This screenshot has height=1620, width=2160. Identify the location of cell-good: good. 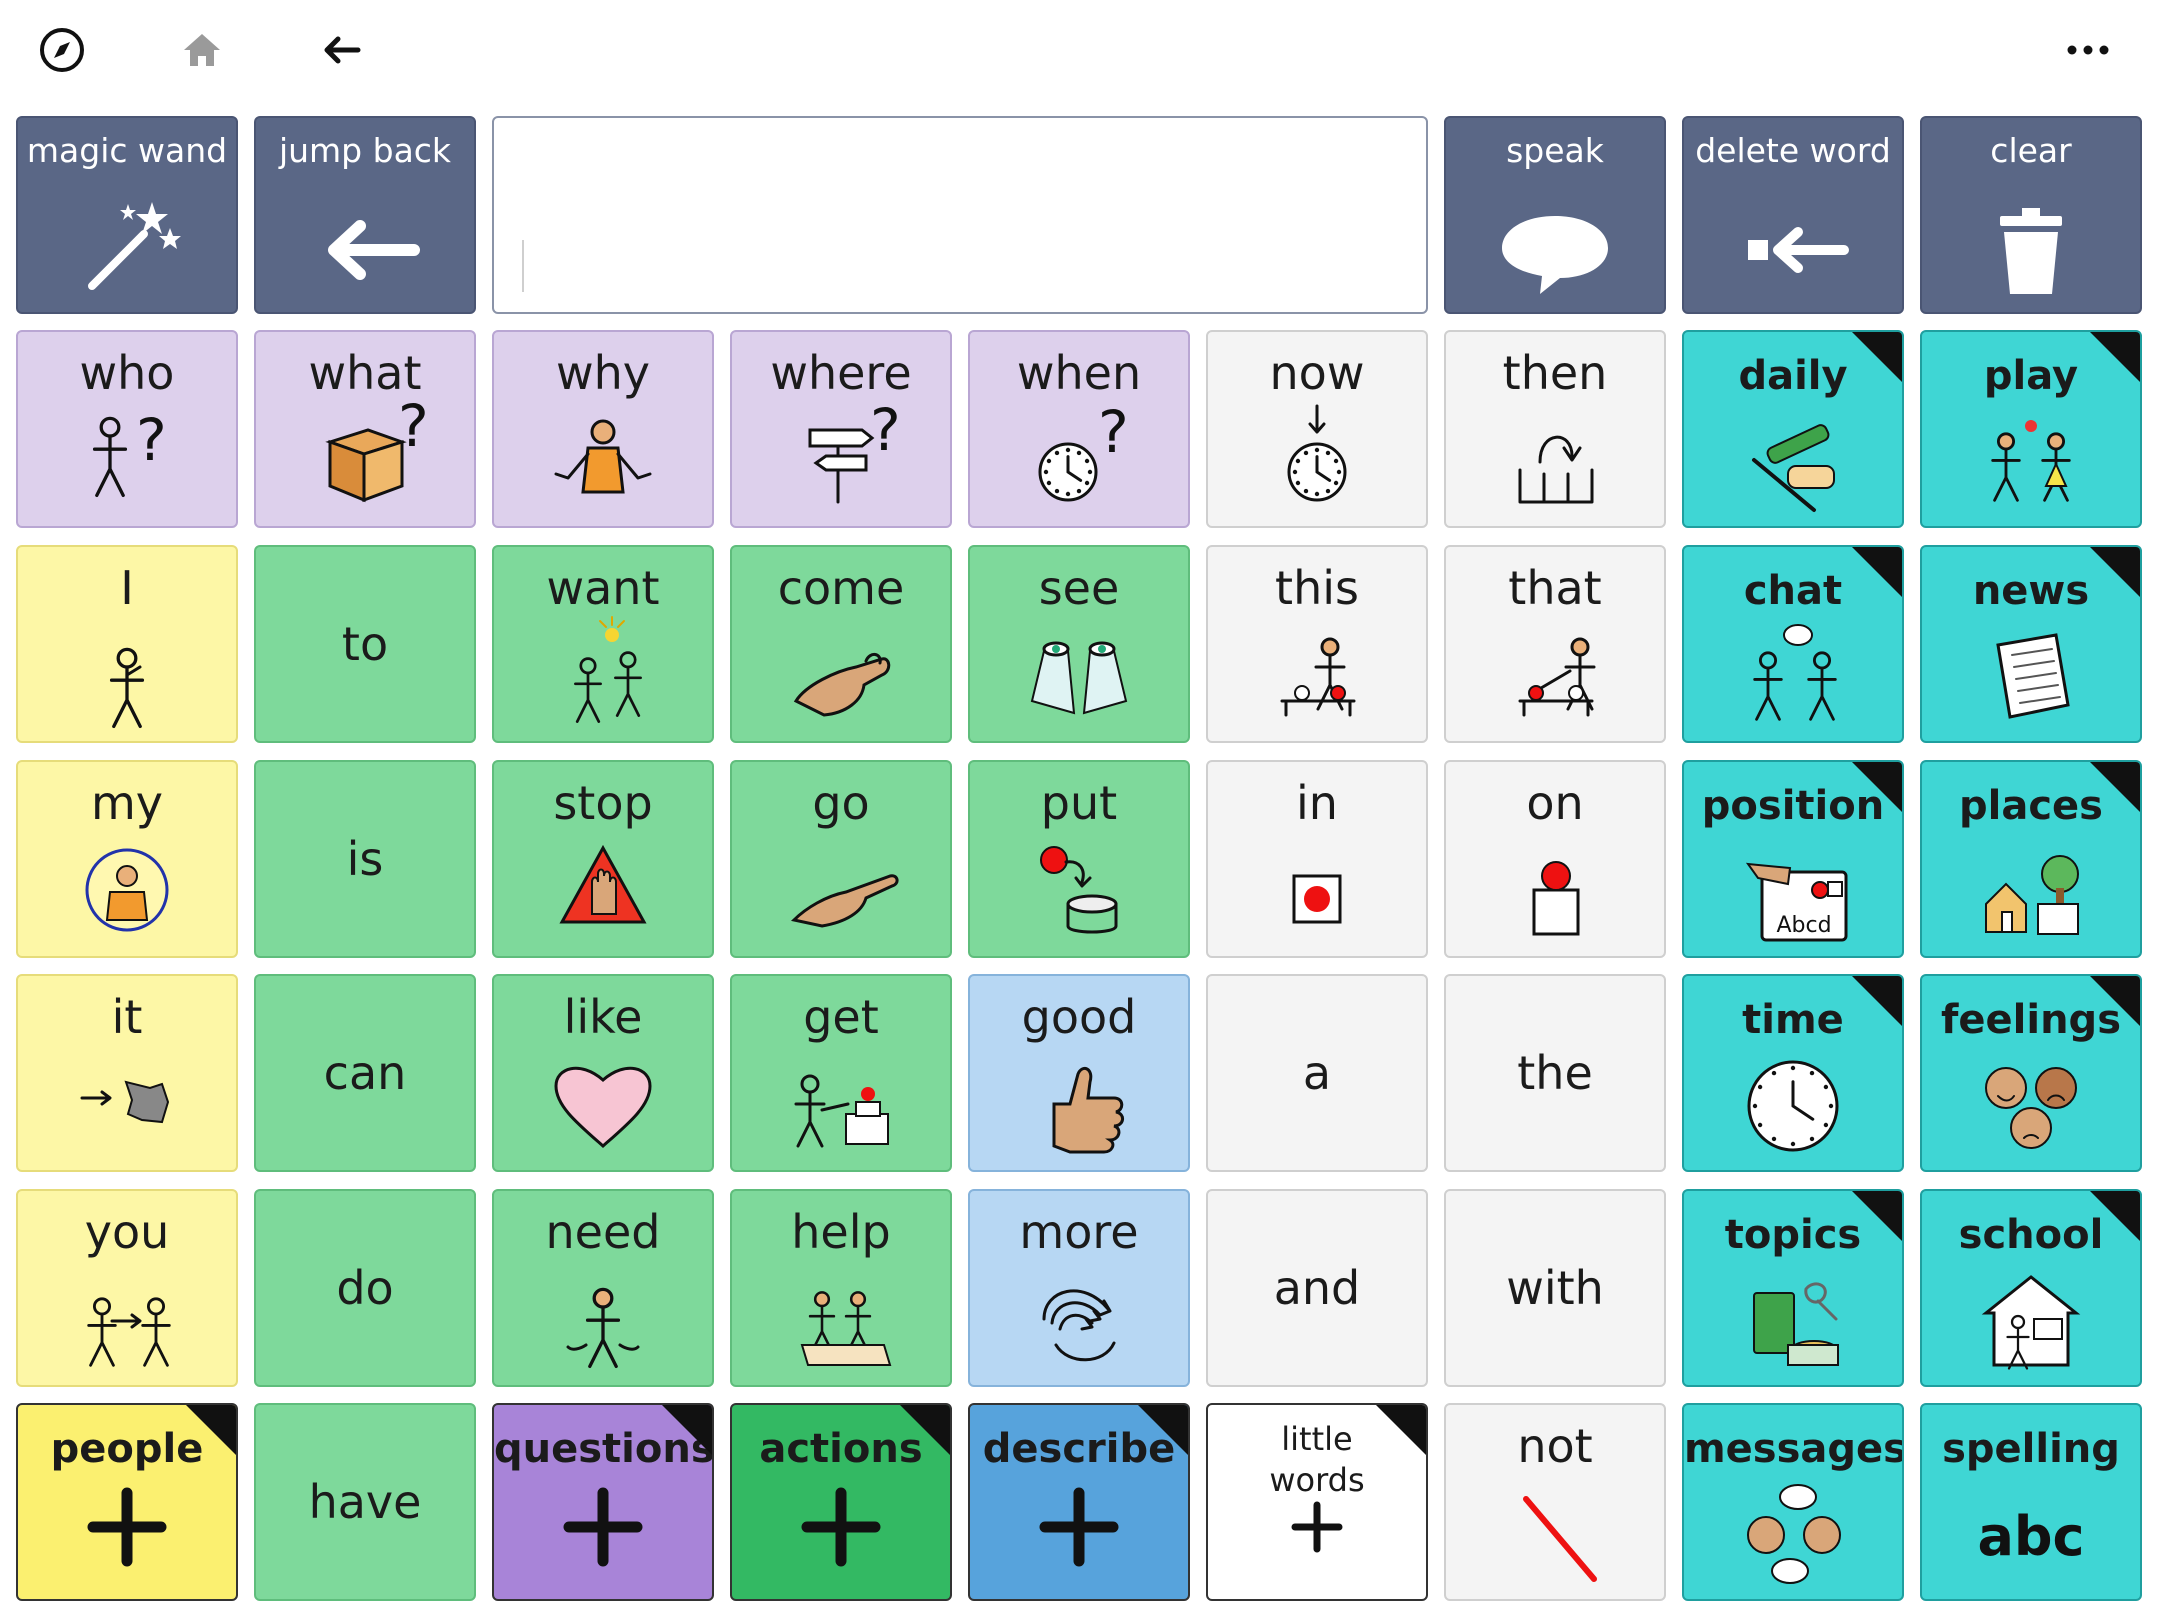
(1079, 1073).